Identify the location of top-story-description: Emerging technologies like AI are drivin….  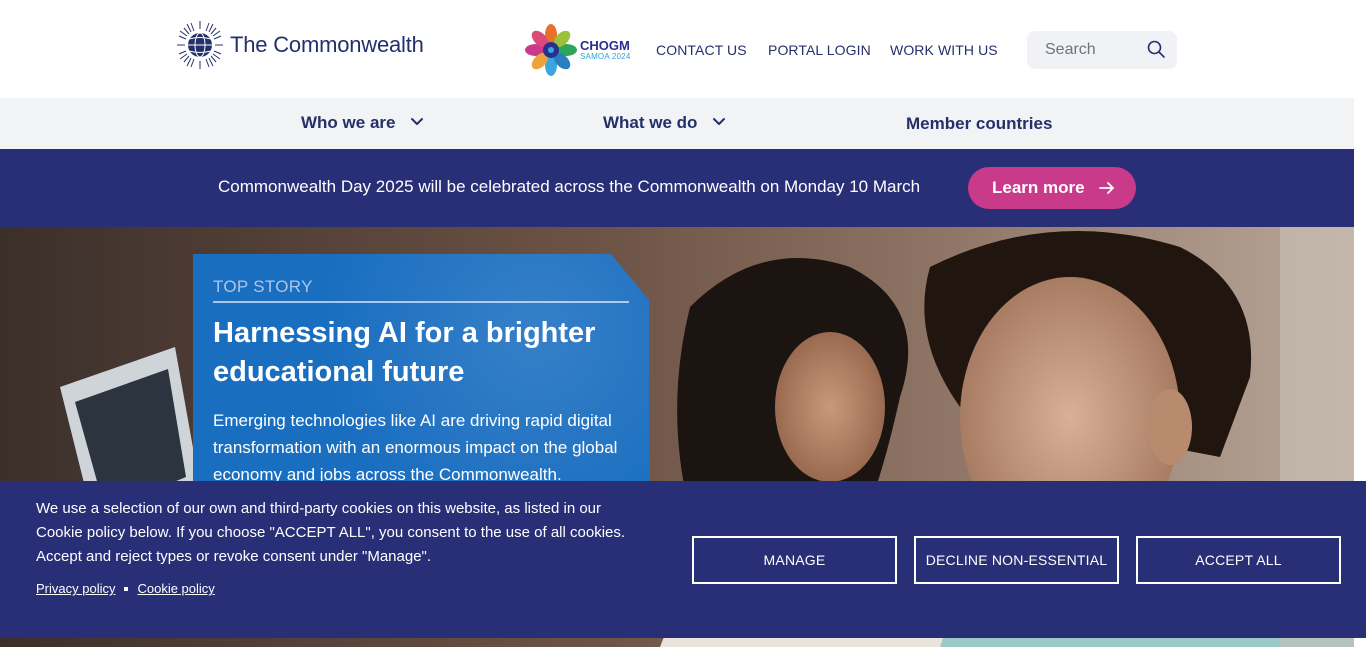
(415, 447).